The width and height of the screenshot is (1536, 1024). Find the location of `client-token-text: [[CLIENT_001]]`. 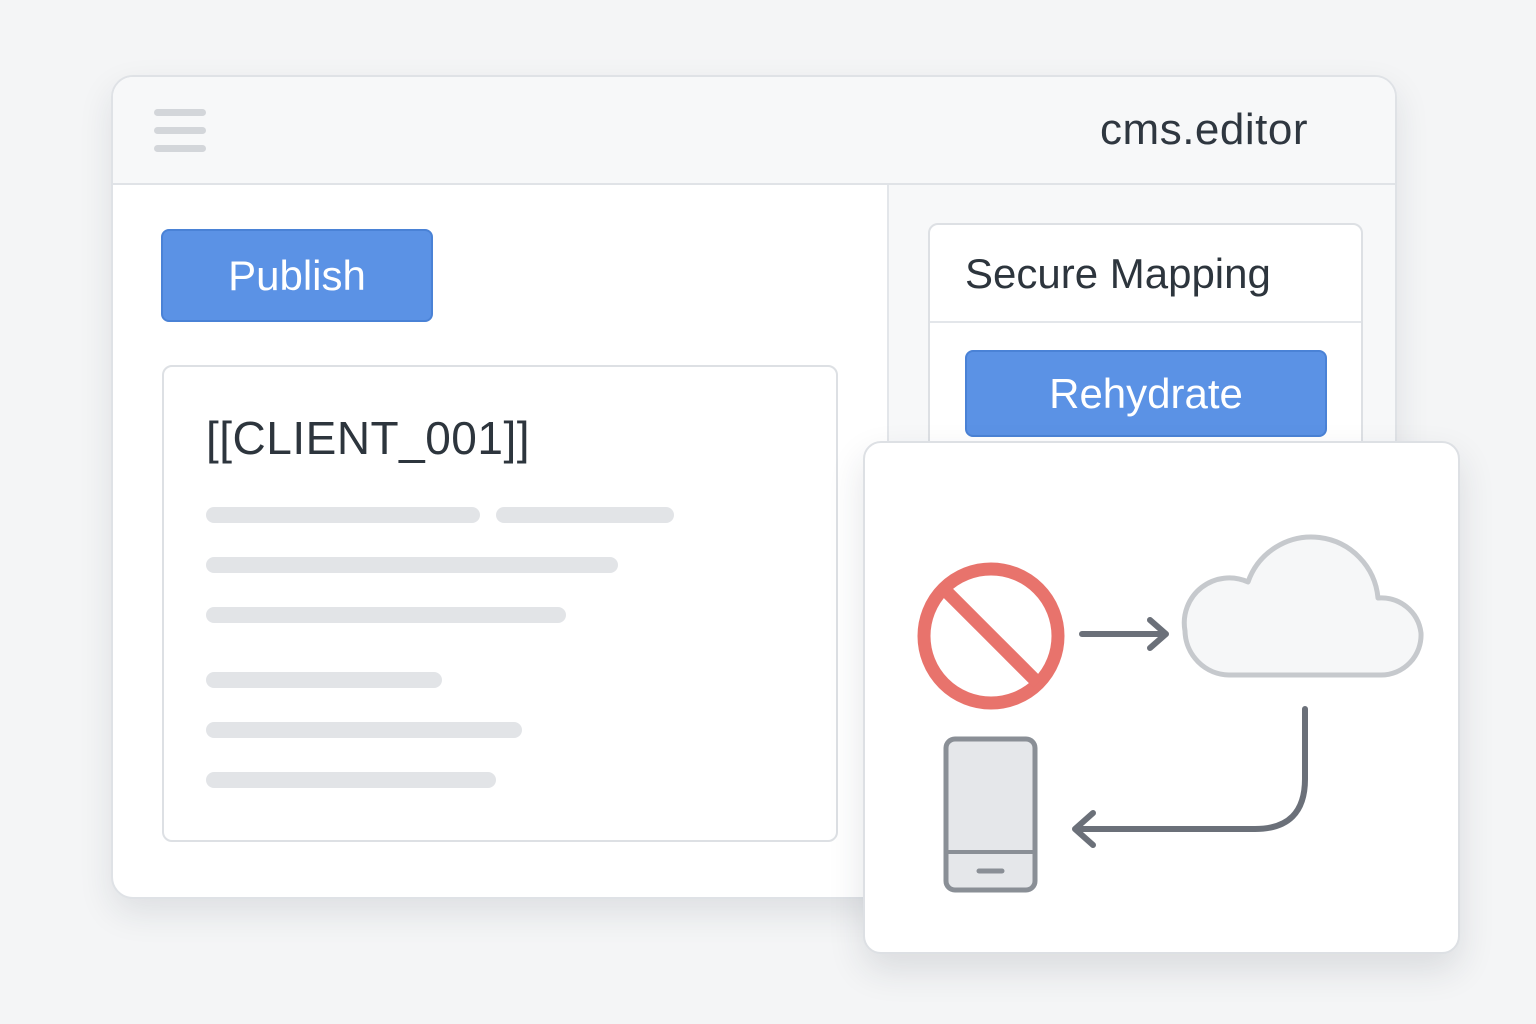

client-token-text: [[CLIENT_001]] is located at coordinates (368, 438).